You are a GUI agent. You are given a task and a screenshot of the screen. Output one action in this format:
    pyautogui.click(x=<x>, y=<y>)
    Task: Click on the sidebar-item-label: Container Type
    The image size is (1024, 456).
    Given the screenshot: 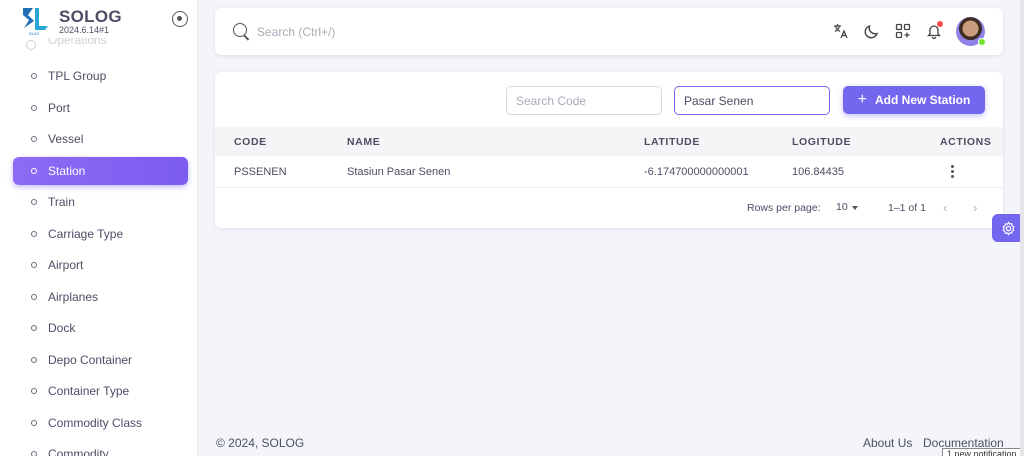 What is the action you would take?
    pyautogui.click(x=89, y=391)
    